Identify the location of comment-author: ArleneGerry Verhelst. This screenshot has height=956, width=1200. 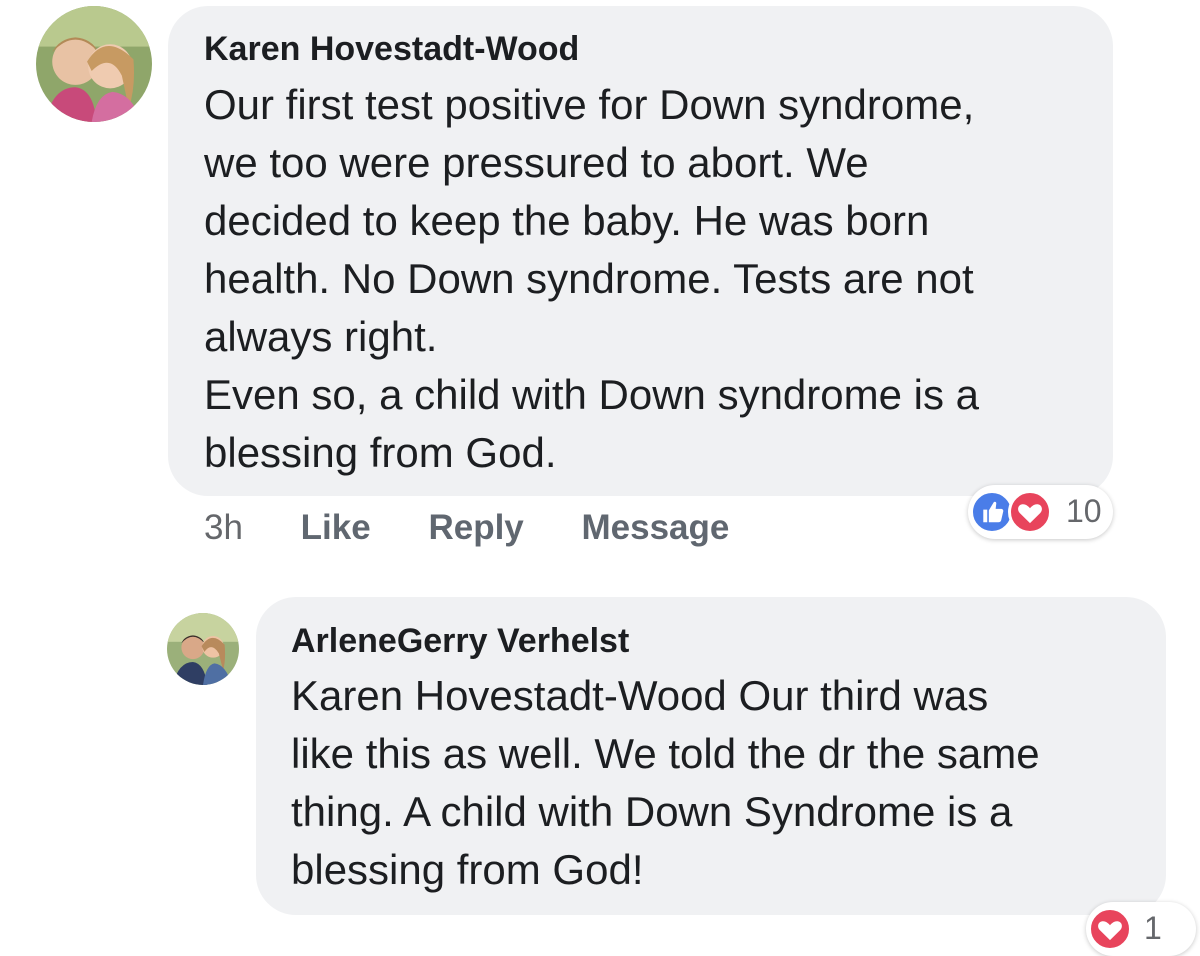
(460, 641).